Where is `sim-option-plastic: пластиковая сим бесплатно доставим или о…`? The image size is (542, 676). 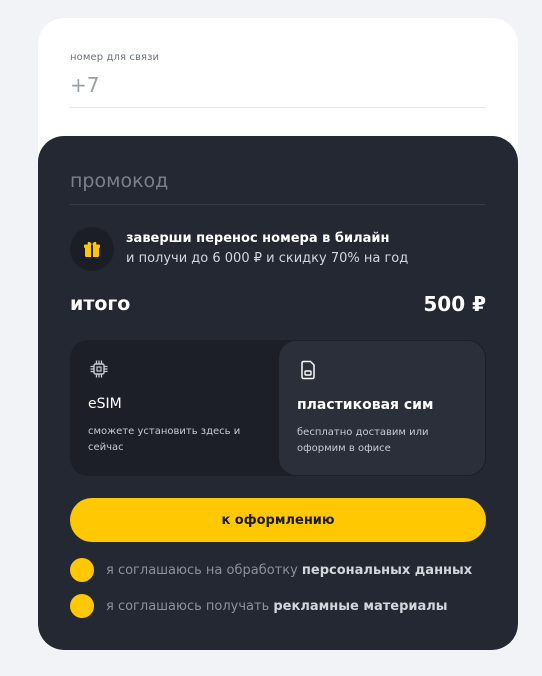 sim-option-plastic: пластиковая сим бесплатно доставим или о… is located at coordinates (382, 408).